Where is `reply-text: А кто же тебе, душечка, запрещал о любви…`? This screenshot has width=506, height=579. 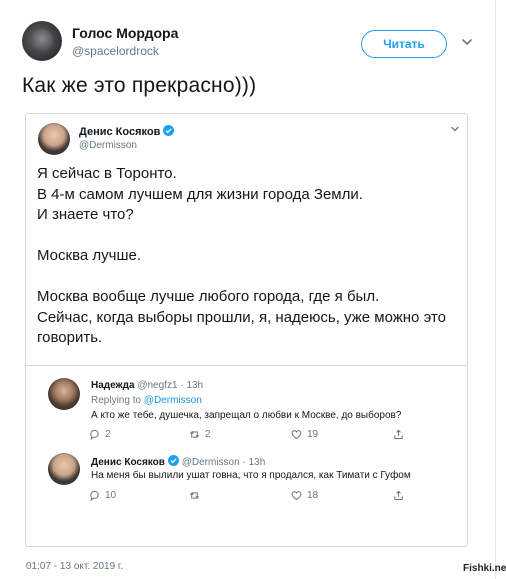
reply-text: А кто же тебе, душечка, запрещал о любви… is located at coordinates (246, 415).